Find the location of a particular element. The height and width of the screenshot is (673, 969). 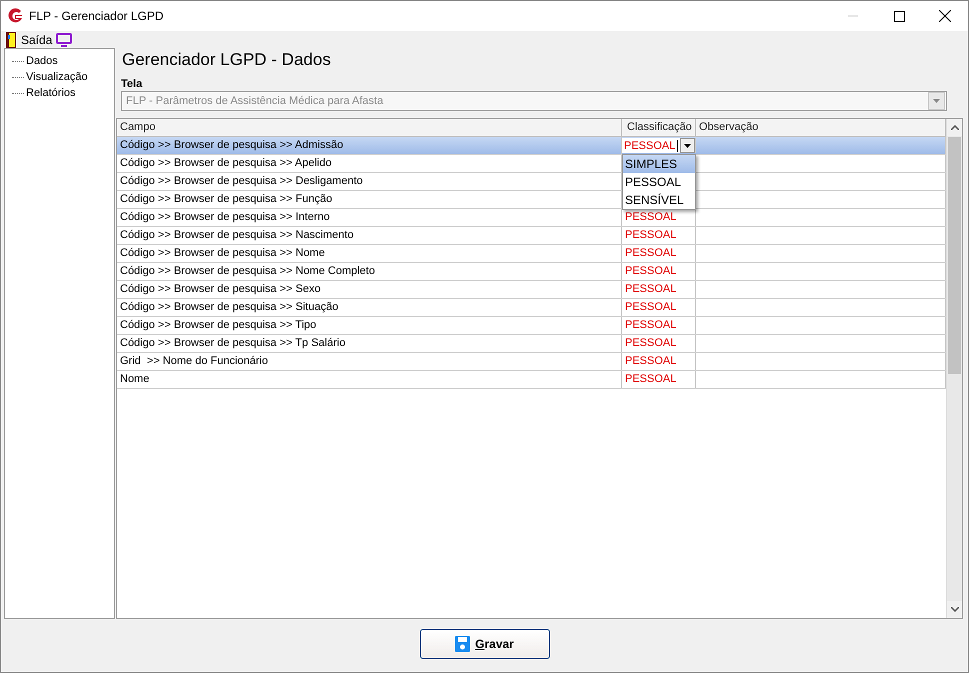

table-cell: Código >> Browser de pesquisa >> Nome is located at coordinates (369, 253).